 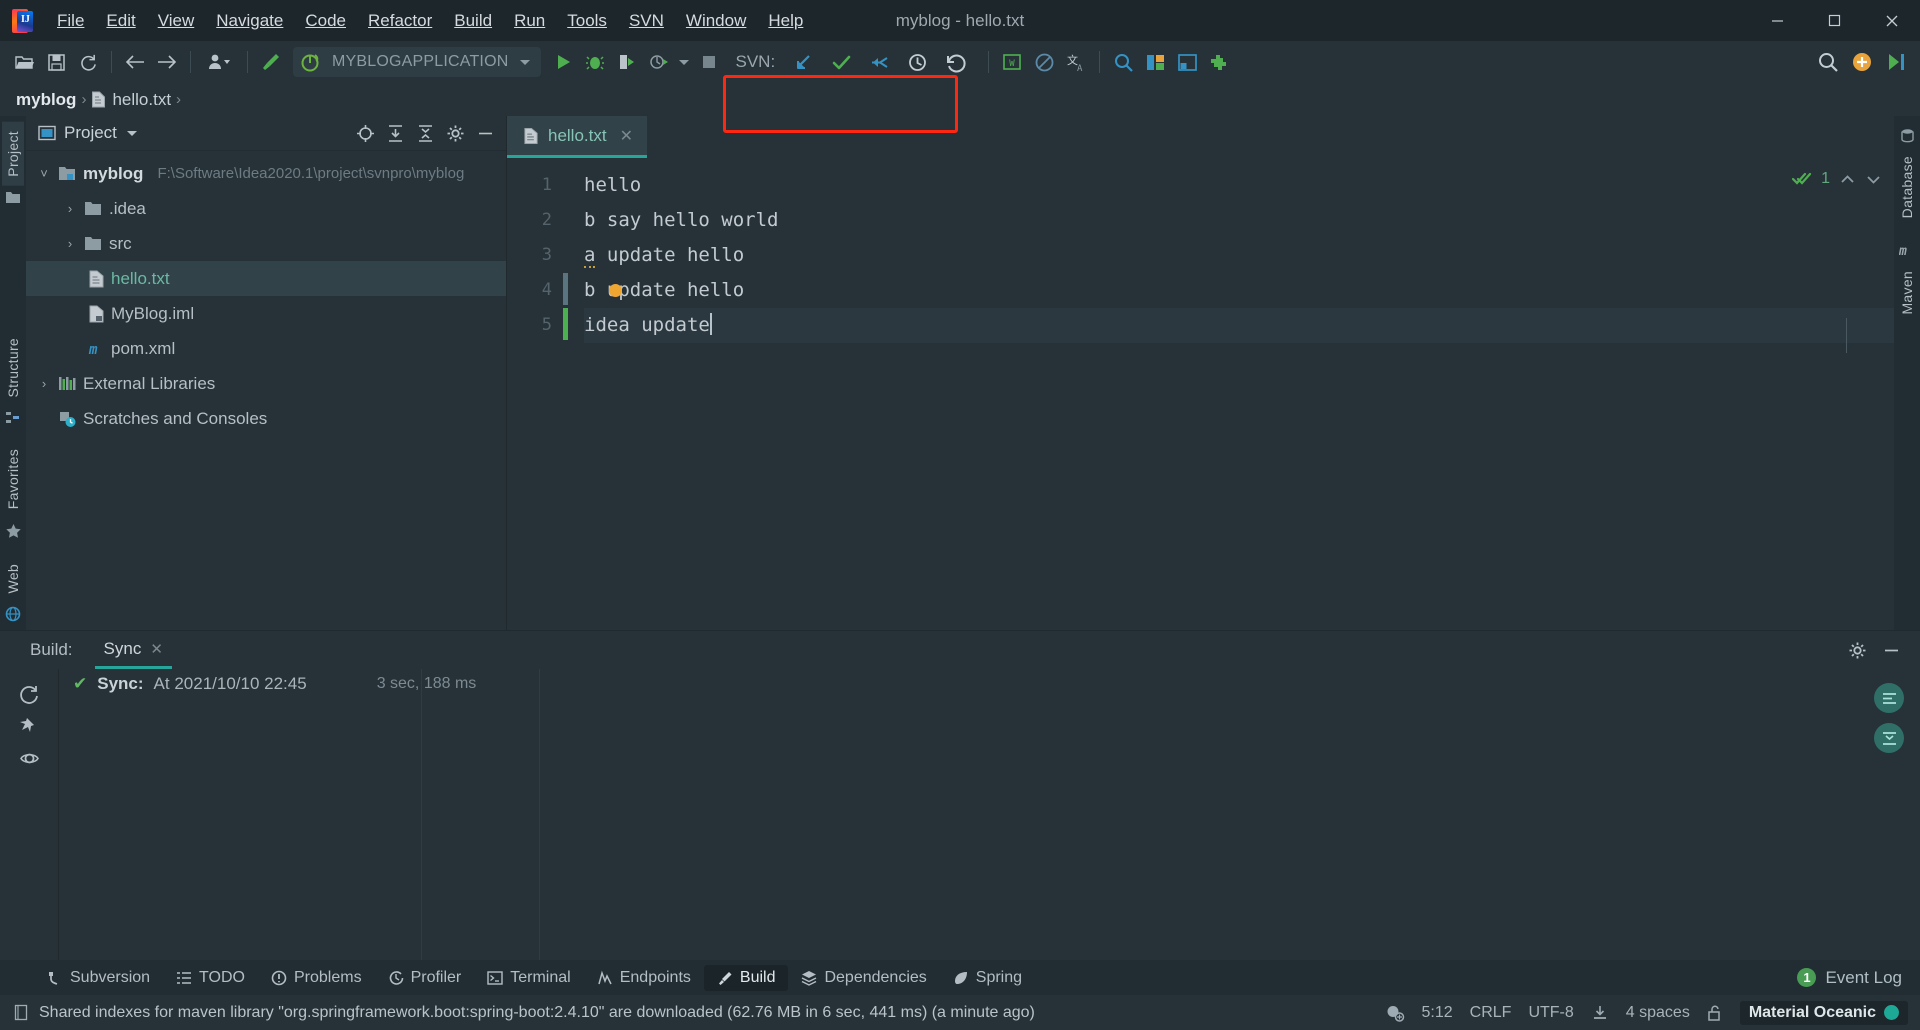 I want to click on menu-item-refactor: Refactor, so click(x=400, y=21).